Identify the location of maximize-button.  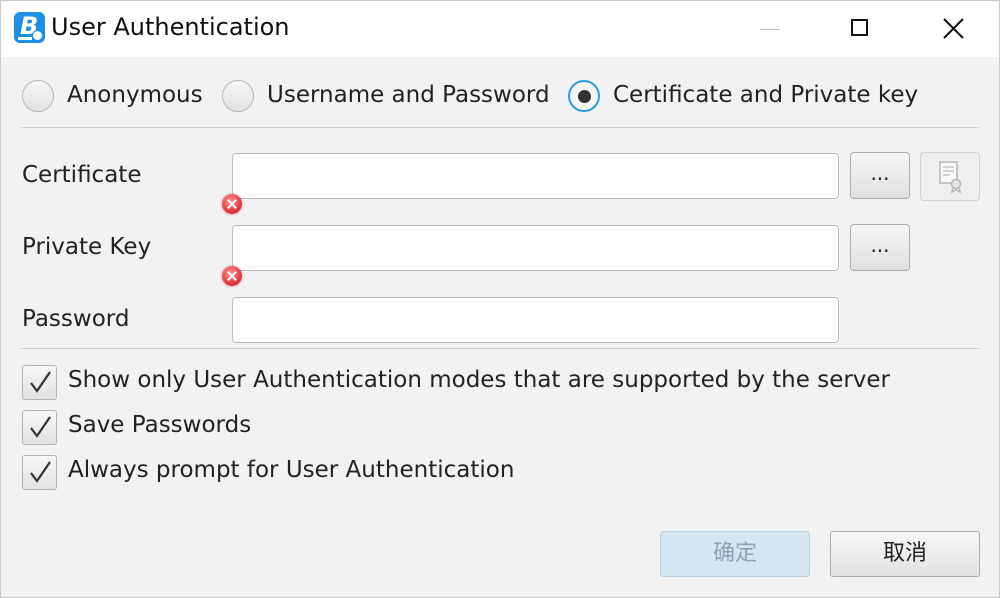
(861, 29).